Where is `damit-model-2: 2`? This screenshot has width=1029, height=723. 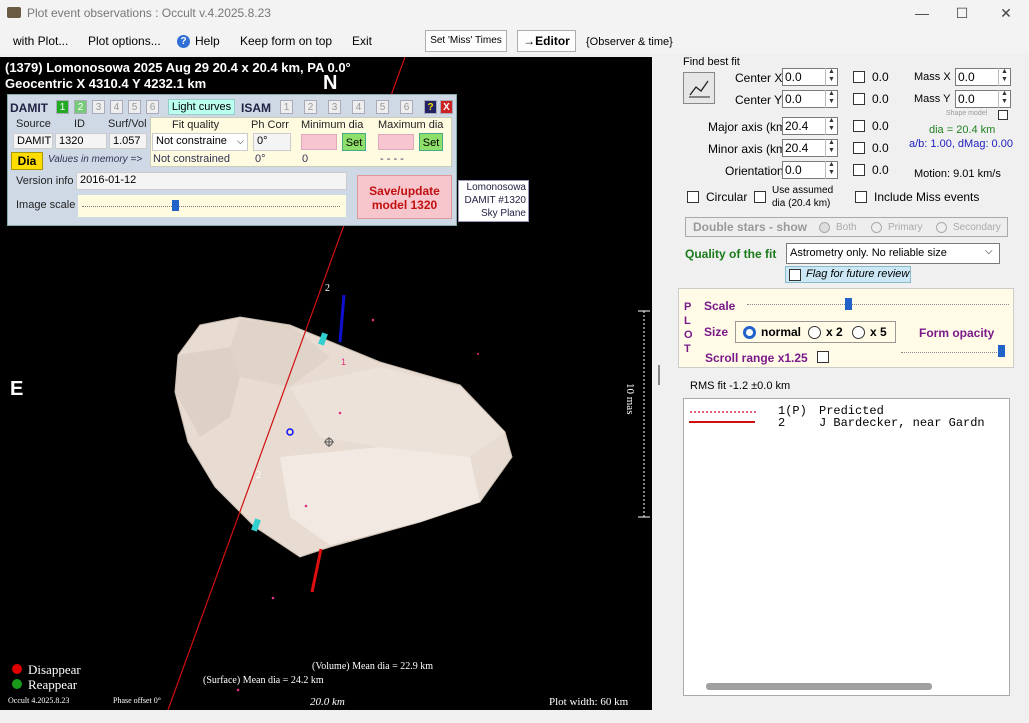
damit-model-2: 2 is located at coordinates (80, 107).